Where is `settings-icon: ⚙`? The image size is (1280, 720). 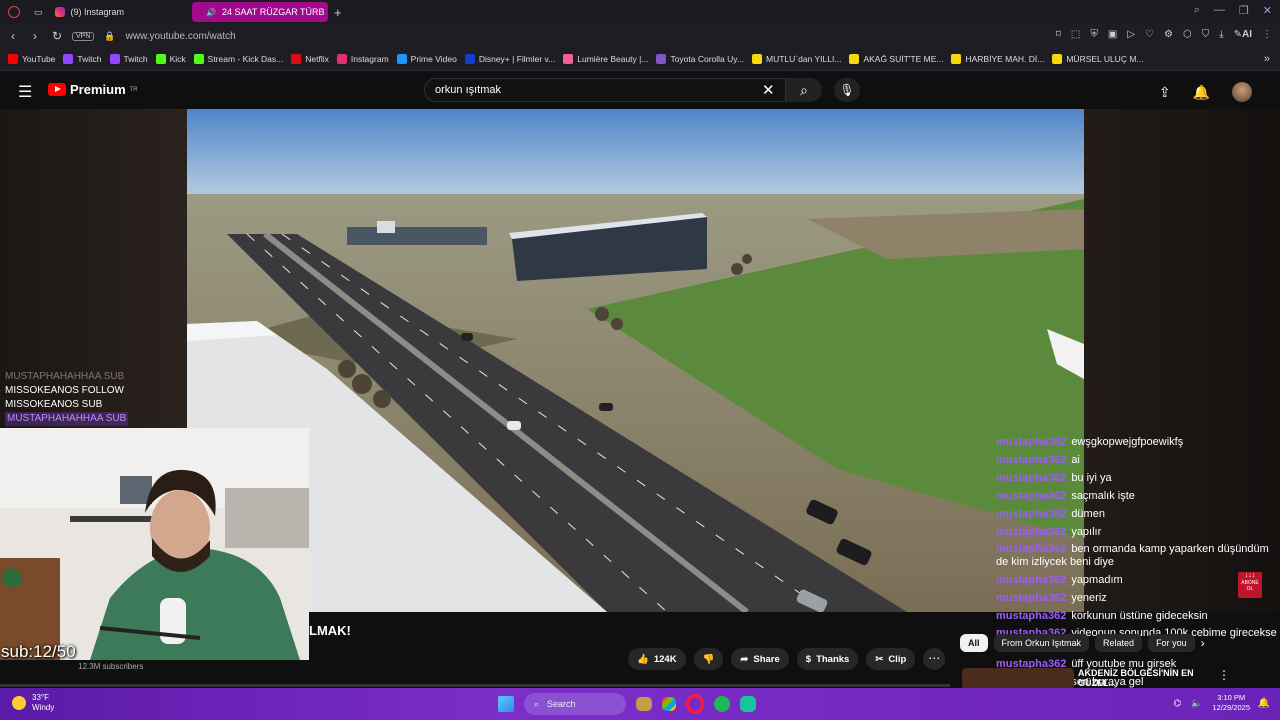 settings-icon: ⚙ is located at coordinates (1168, 34).